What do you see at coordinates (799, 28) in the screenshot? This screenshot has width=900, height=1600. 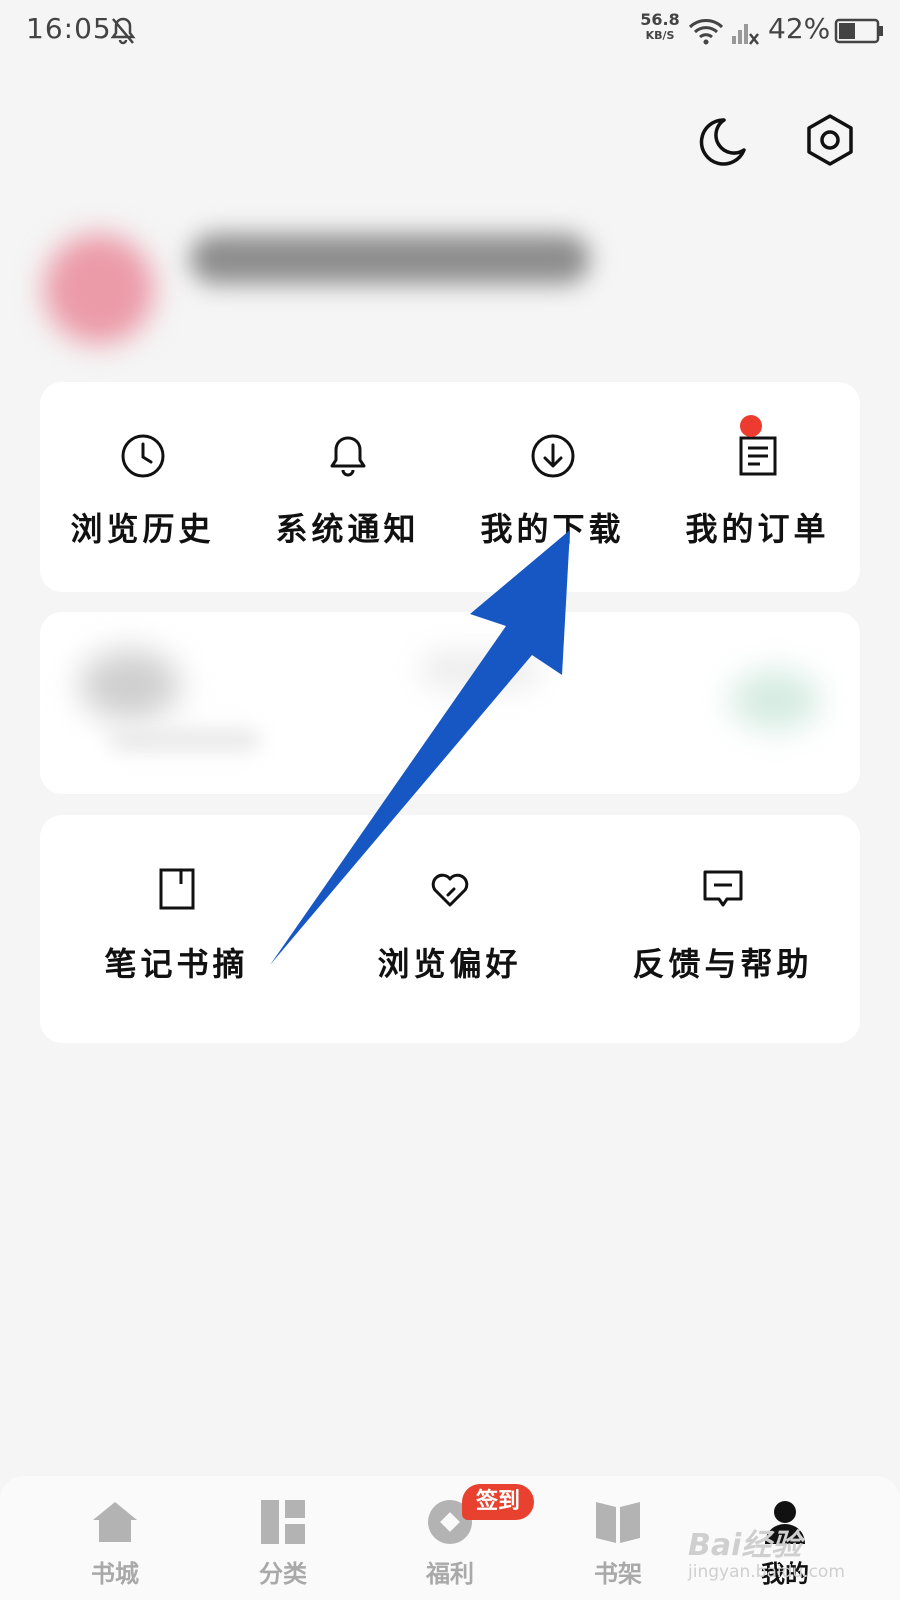 I see `battery-percentage: 42%` at bounding box center [799, 28].